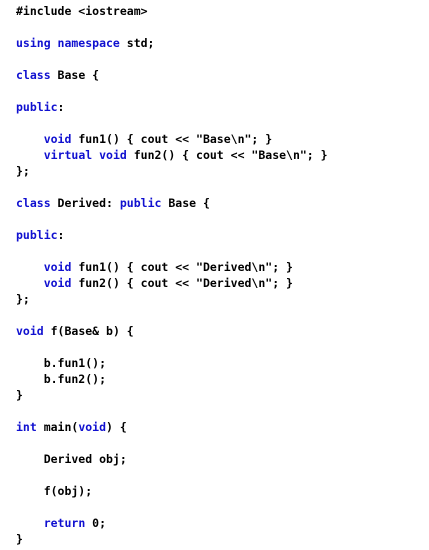  I want to click on code-text: std;, so click(137, 43).